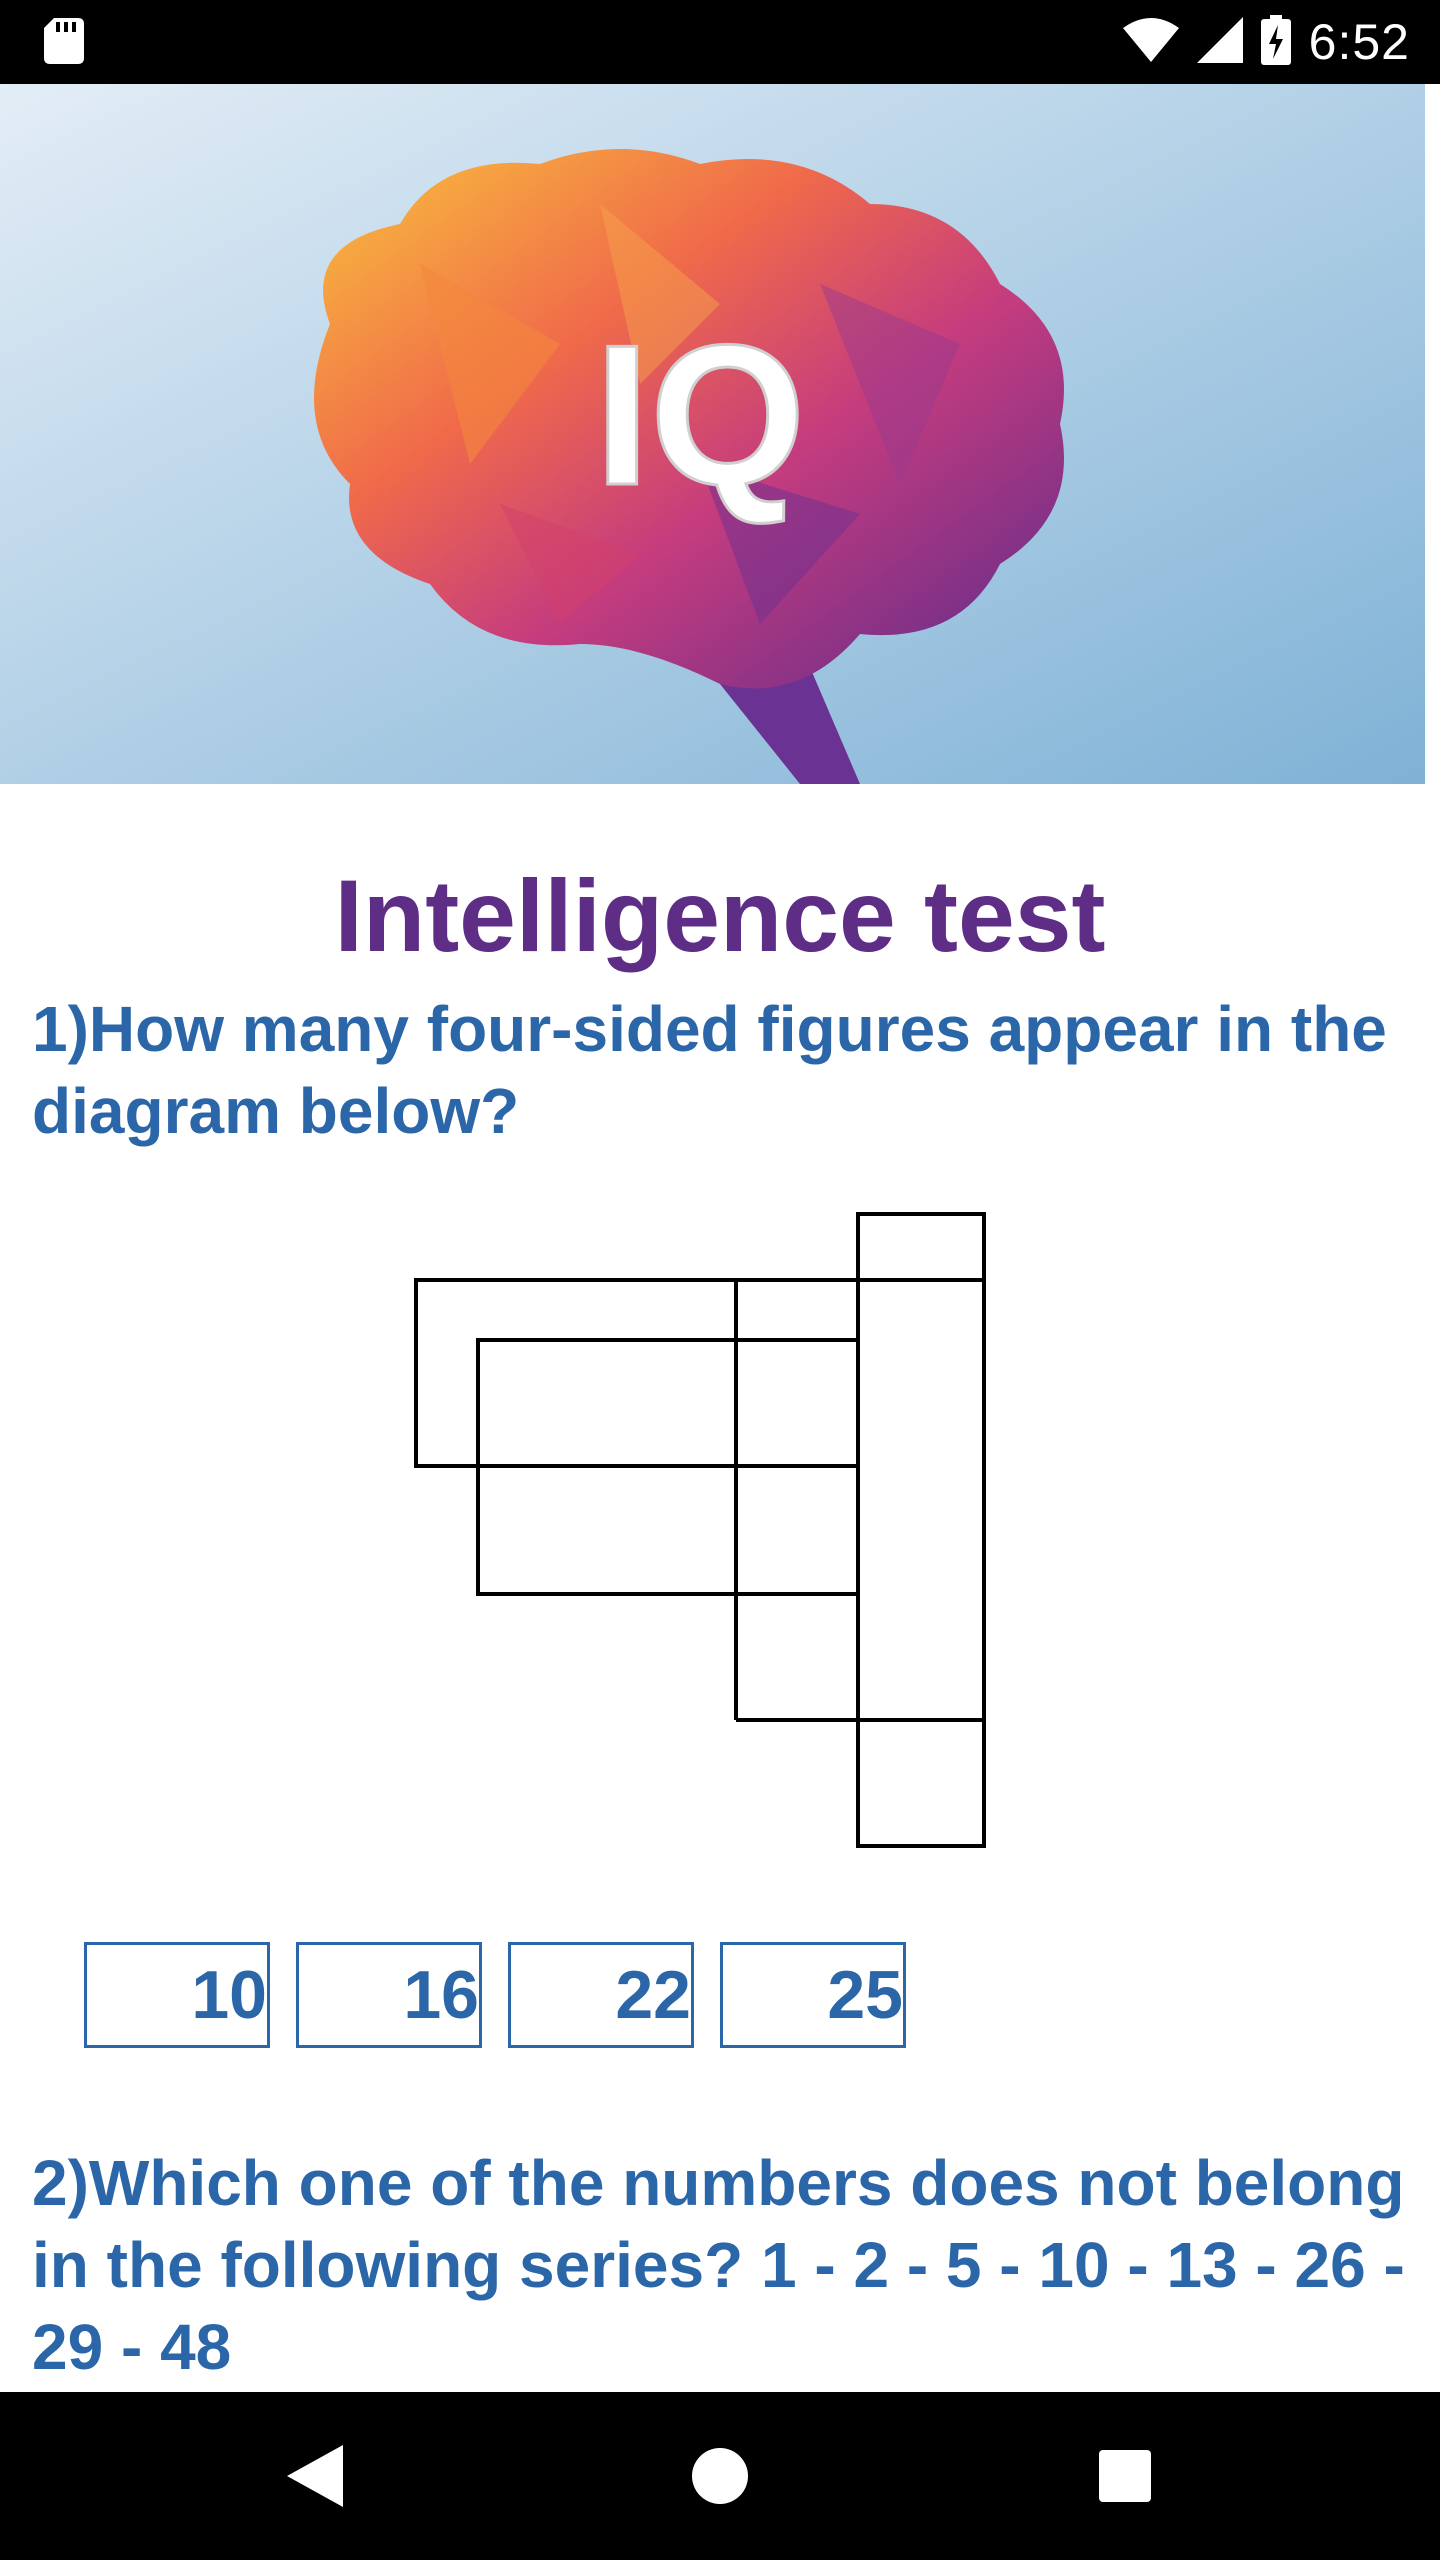 This screenshot has width=1440, height=2560. Describe the element at coordinates (699, 415) in the screenshot. I see `iq-logo-text: IQ` at that location.